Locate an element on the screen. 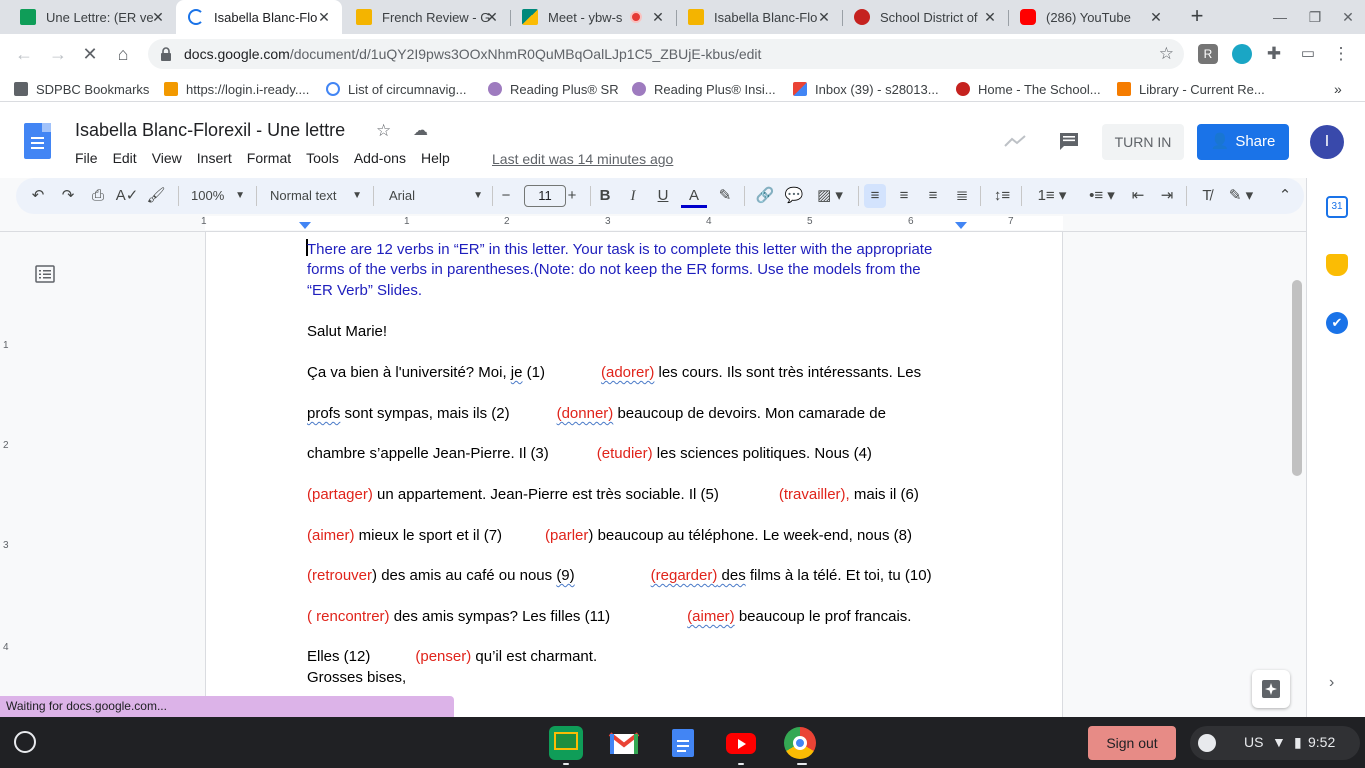  chrome-app-icon is located at coordinates (800, 743).